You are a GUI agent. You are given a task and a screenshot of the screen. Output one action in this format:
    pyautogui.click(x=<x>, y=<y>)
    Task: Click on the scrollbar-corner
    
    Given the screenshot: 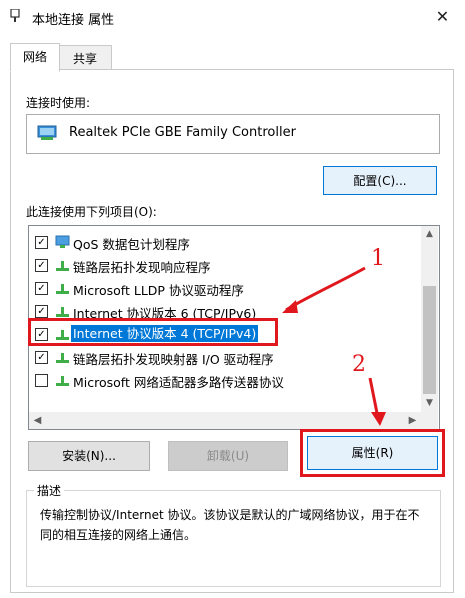 What is the action you would take?
    pyautogui.click(x=429, y=420)
    